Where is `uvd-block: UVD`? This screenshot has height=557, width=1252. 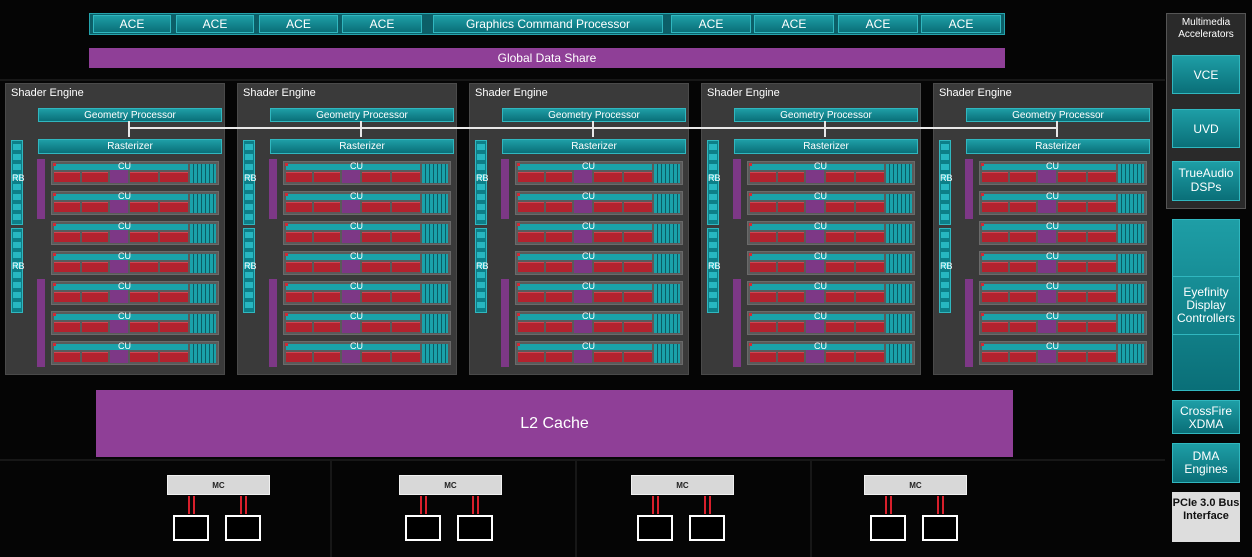 uvd-block: UVD is located at coordinates (1206, 128).